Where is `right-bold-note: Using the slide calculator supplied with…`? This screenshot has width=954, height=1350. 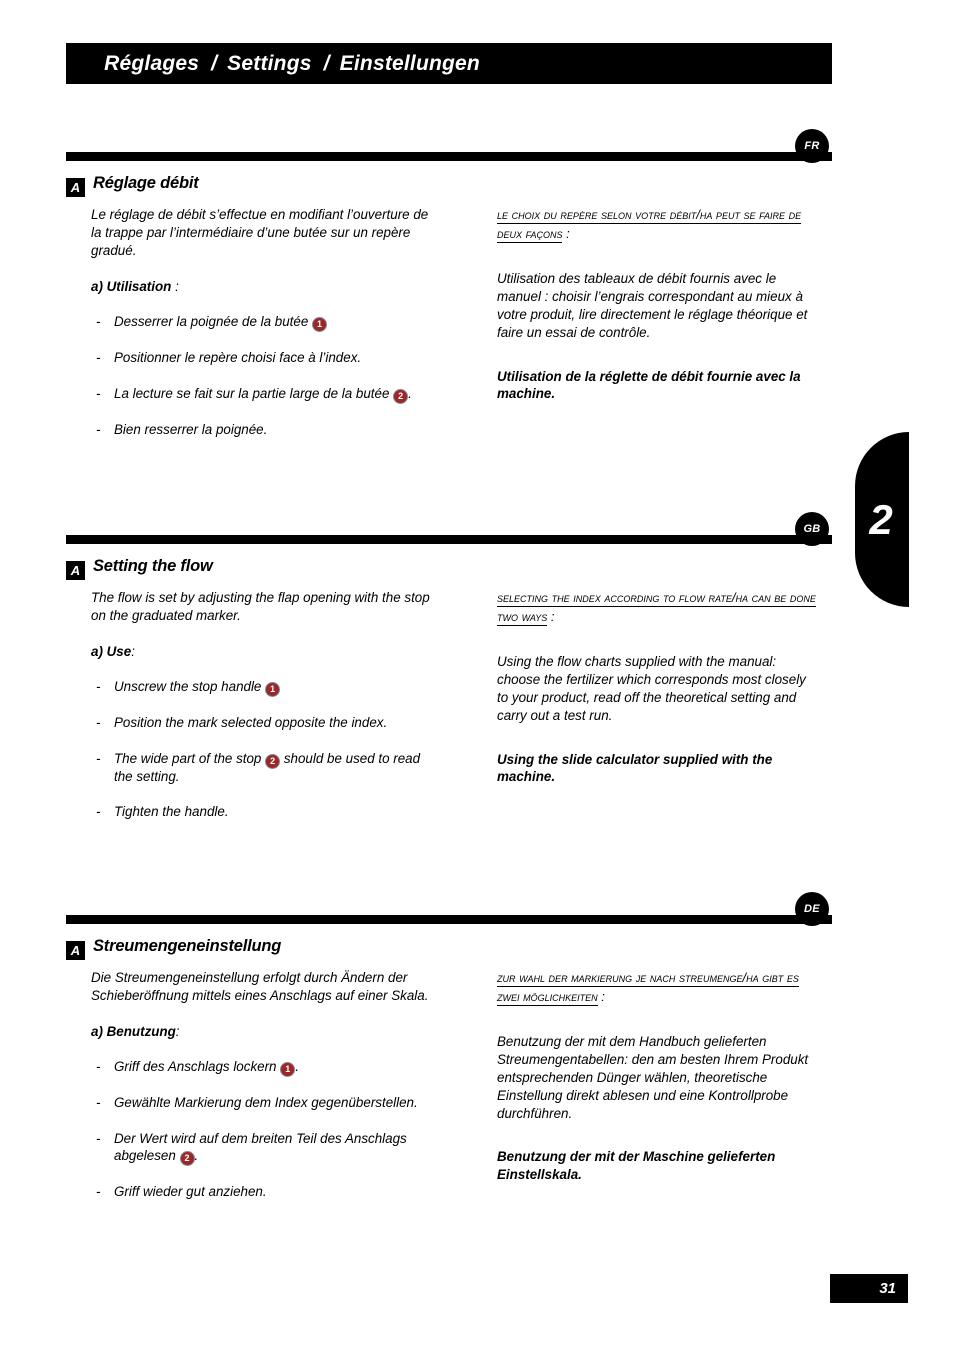
right-bold-note: Using the slide calculator supplied with… is located at coordinates (635, 768).